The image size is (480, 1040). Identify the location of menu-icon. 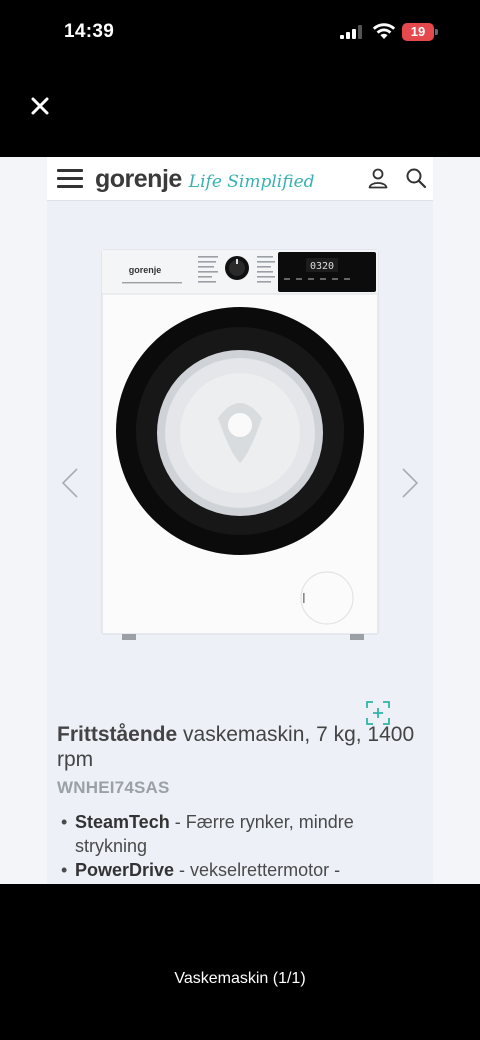
(70, 178).